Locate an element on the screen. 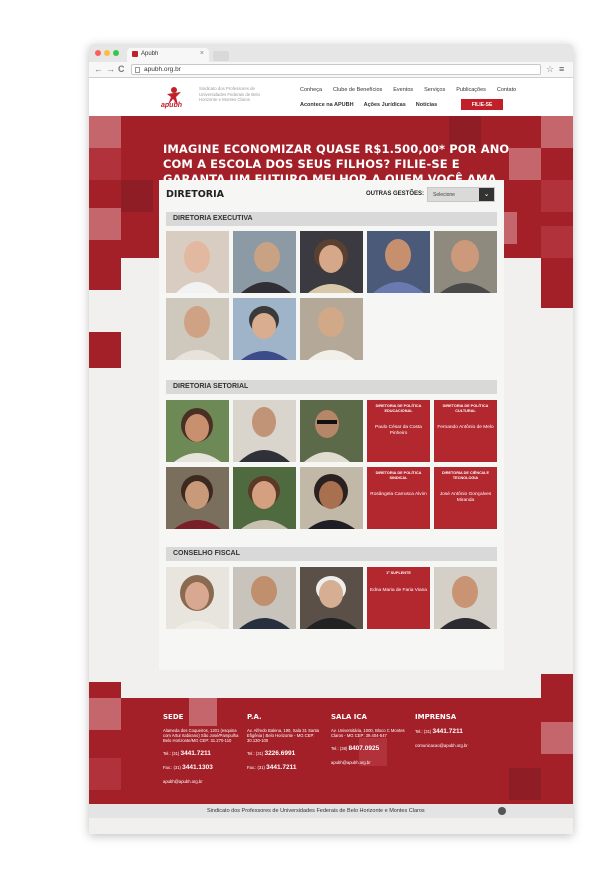 The height and width of the screenshot is (888, 600). footer-heading: IMPRENSA is located at coordinates (436, 717).